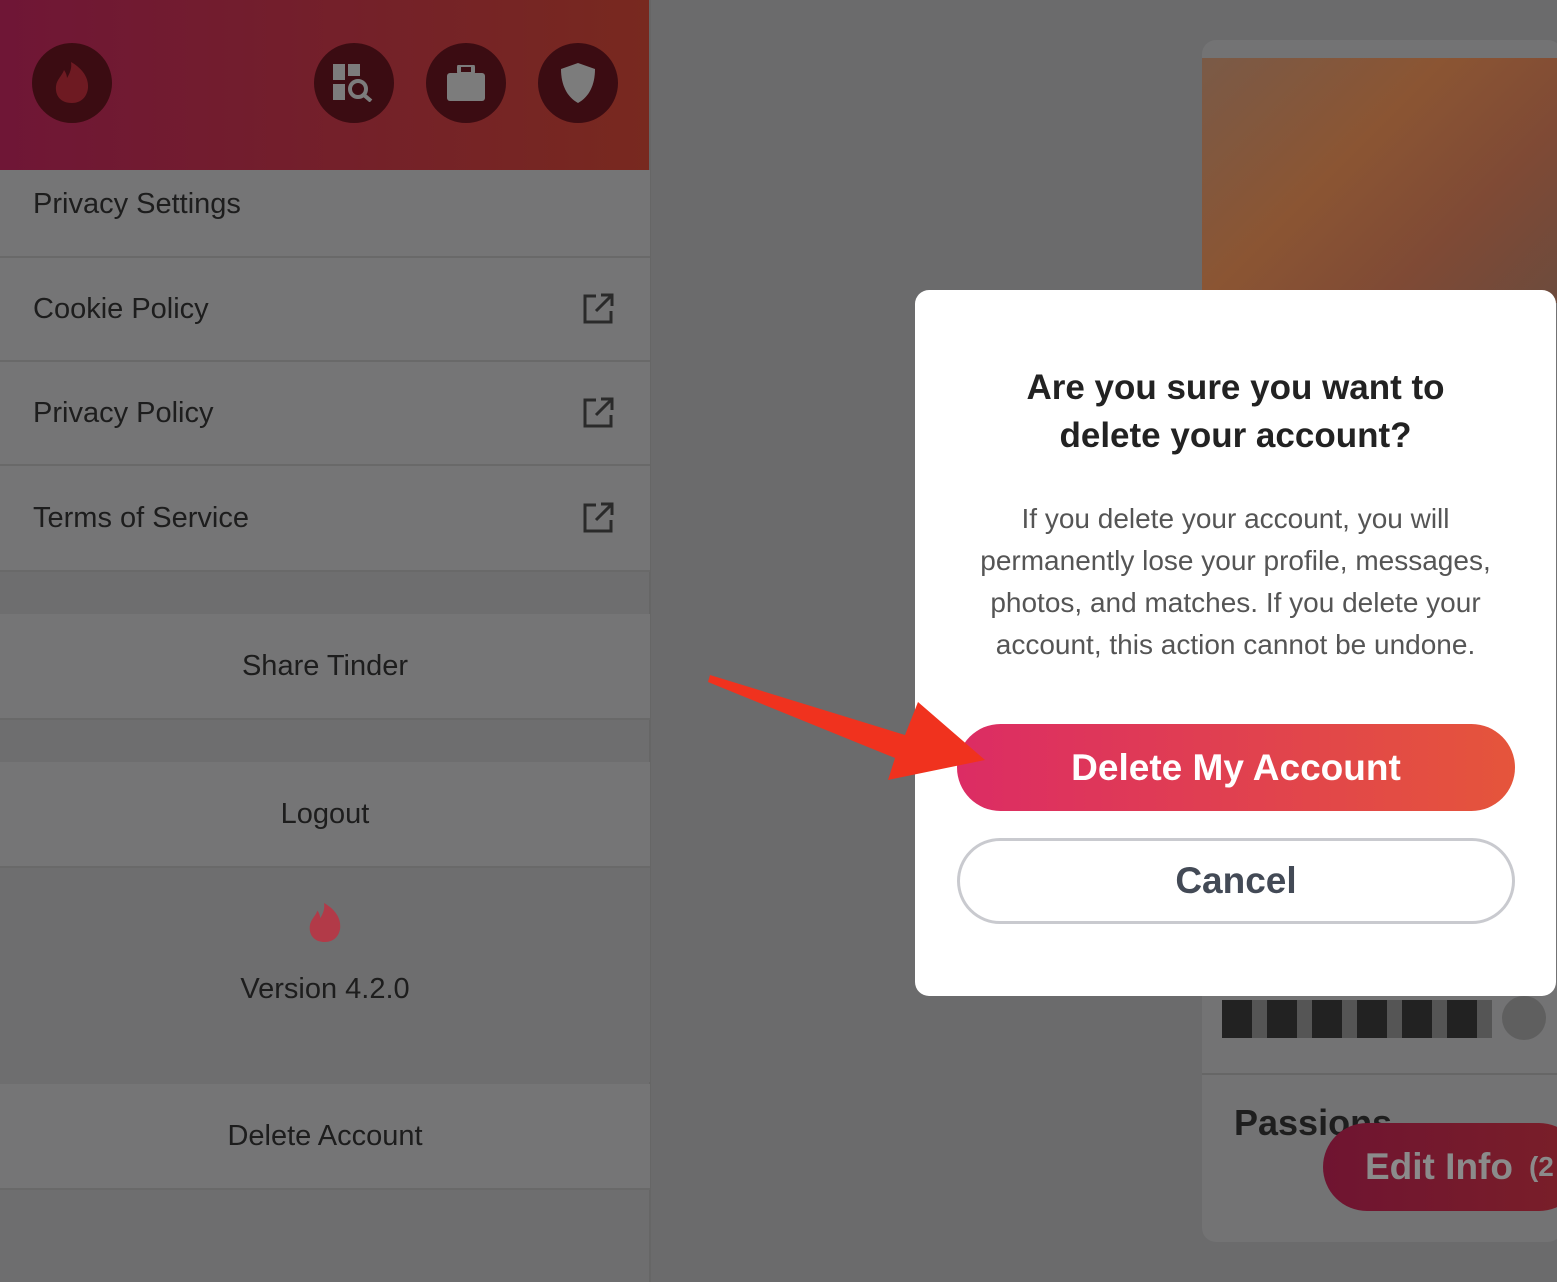  What do you see at coordinates (325, 519) in the screenshot?
I see `menu-item-terms: Terms of Service` at bounding box center [325, 519].